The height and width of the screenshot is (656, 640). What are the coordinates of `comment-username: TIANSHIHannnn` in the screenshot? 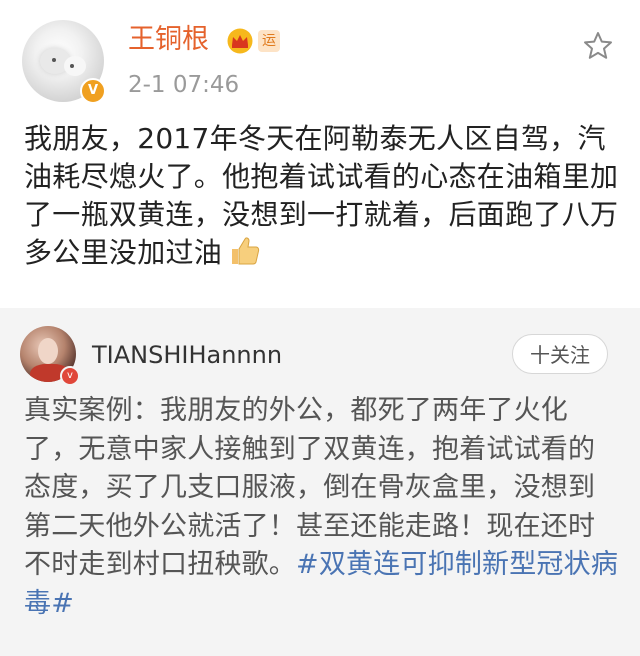 It's located at (187, 355).